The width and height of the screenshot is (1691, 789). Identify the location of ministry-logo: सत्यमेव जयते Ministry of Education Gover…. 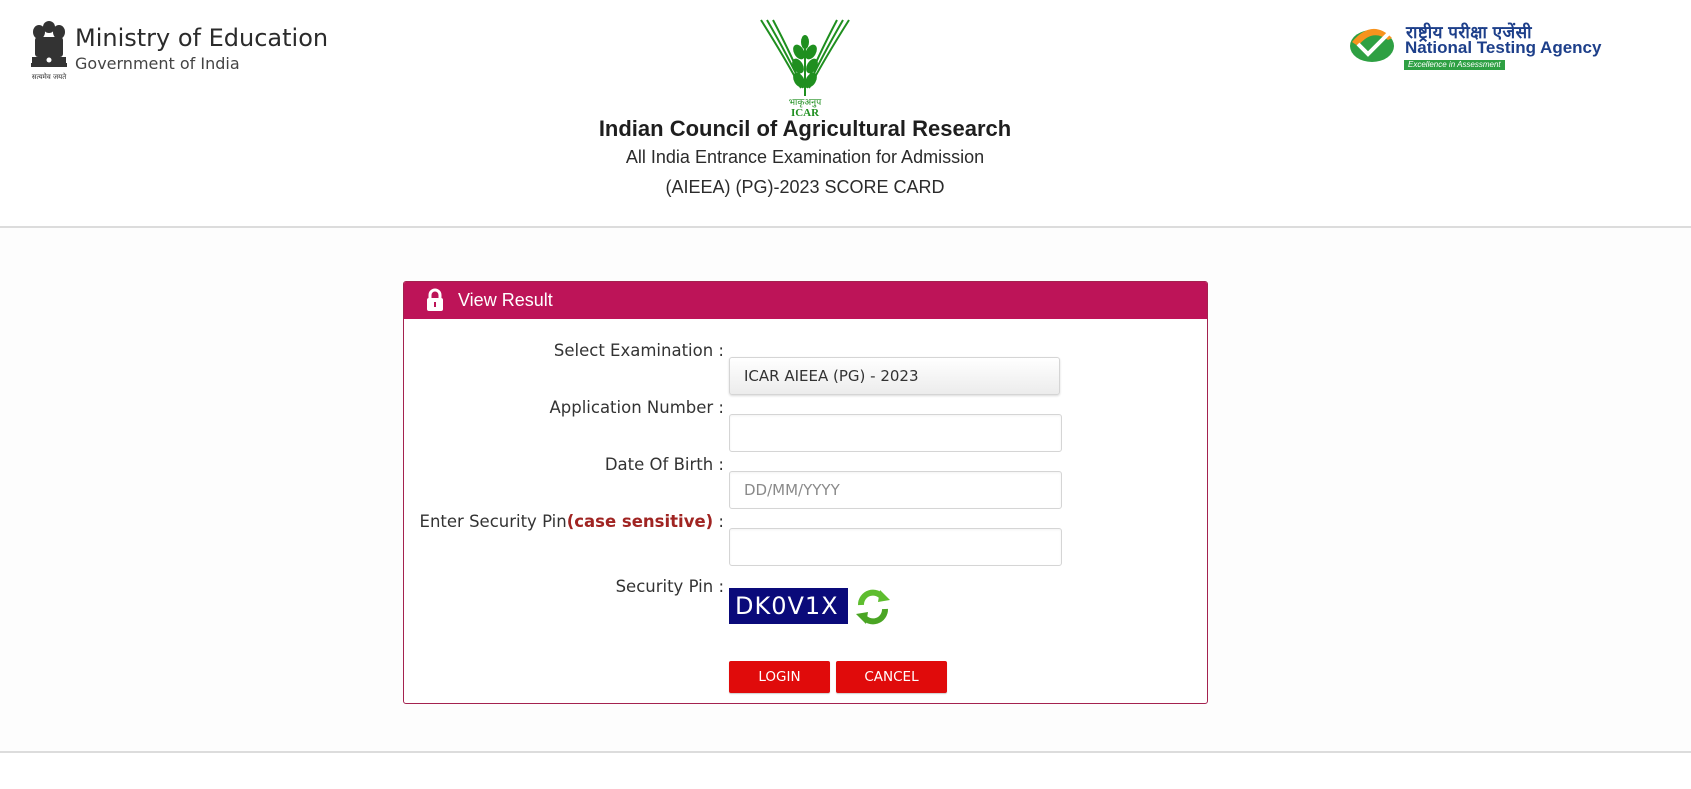
(187, 52).